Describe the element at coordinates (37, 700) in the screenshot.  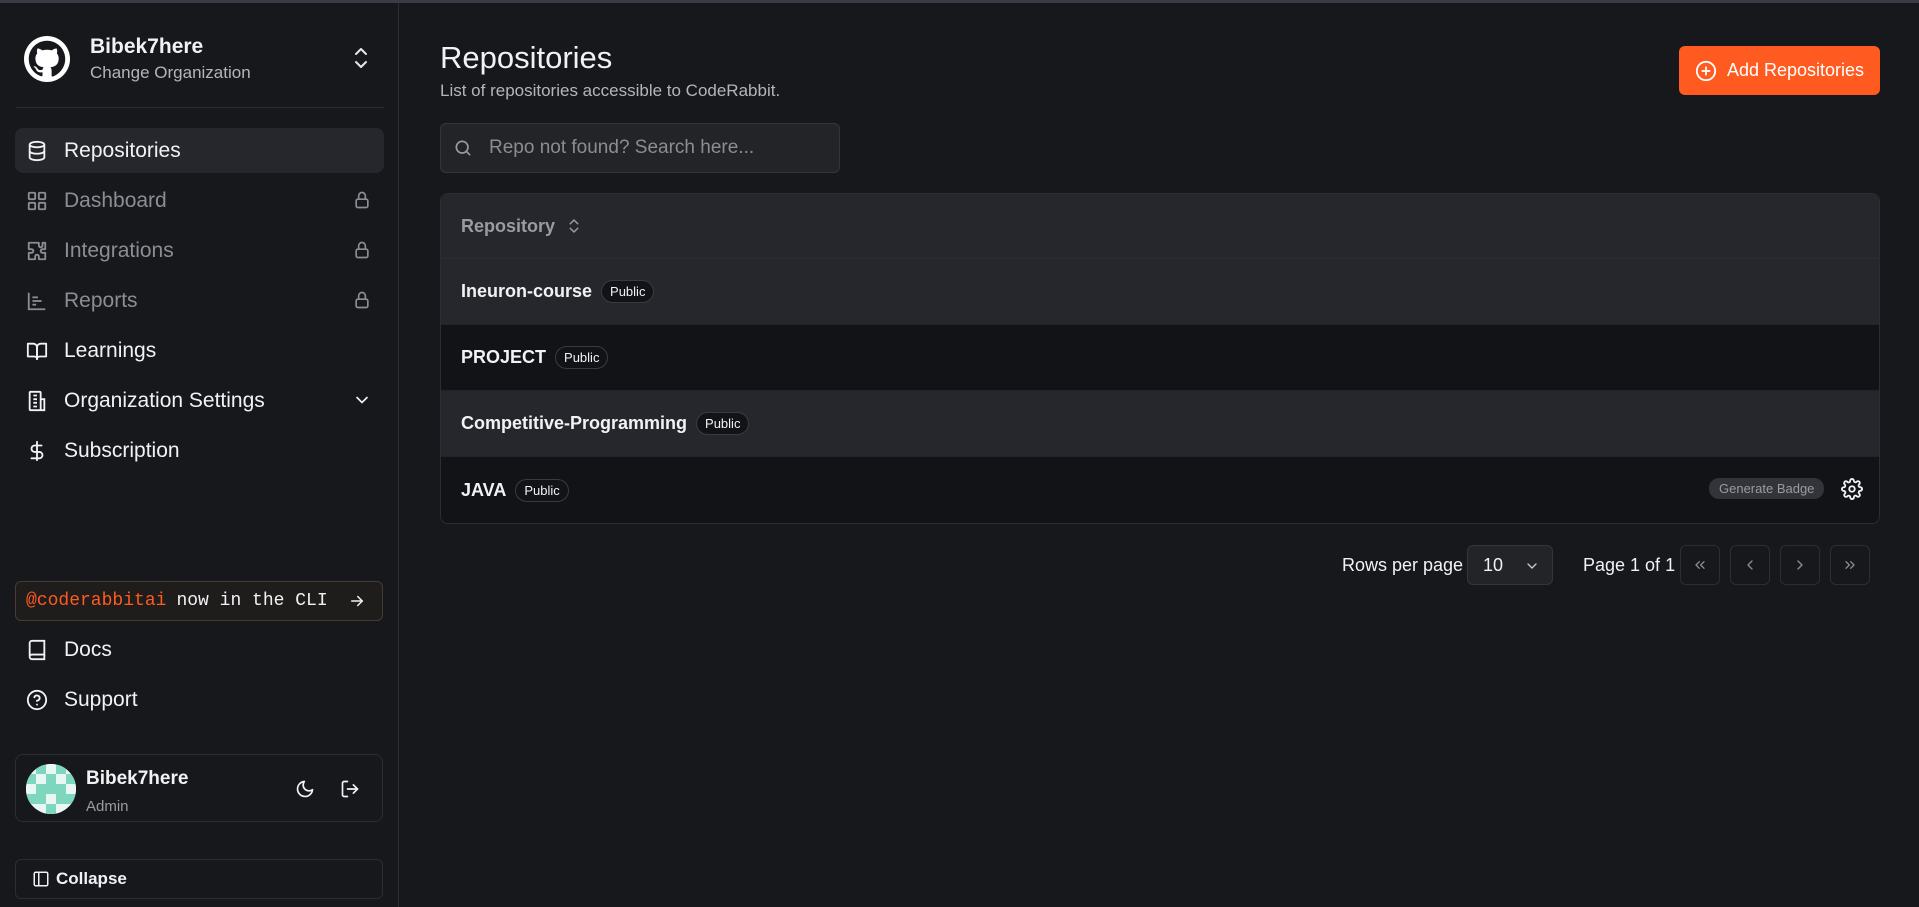
I see `help-circle-icon` at that location.